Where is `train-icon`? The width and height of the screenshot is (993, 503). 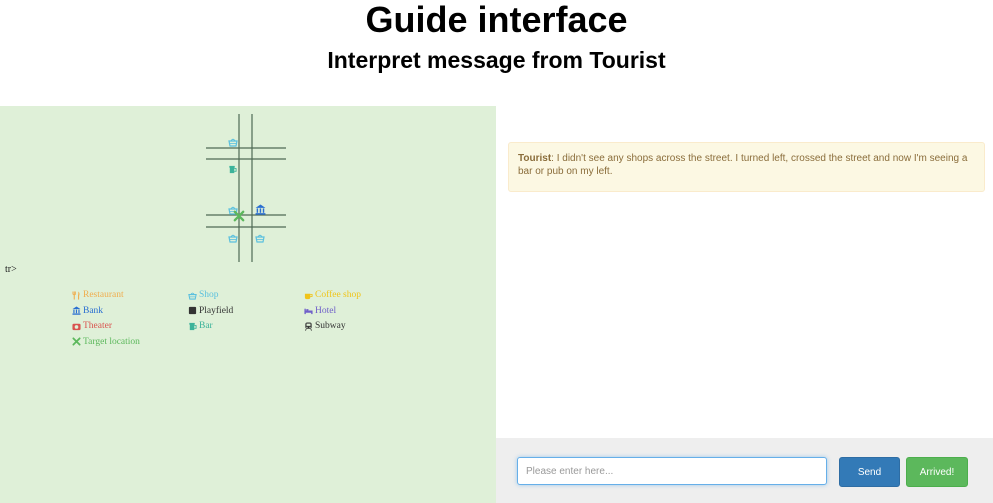 train-icon is located at coordinates (308, 326).